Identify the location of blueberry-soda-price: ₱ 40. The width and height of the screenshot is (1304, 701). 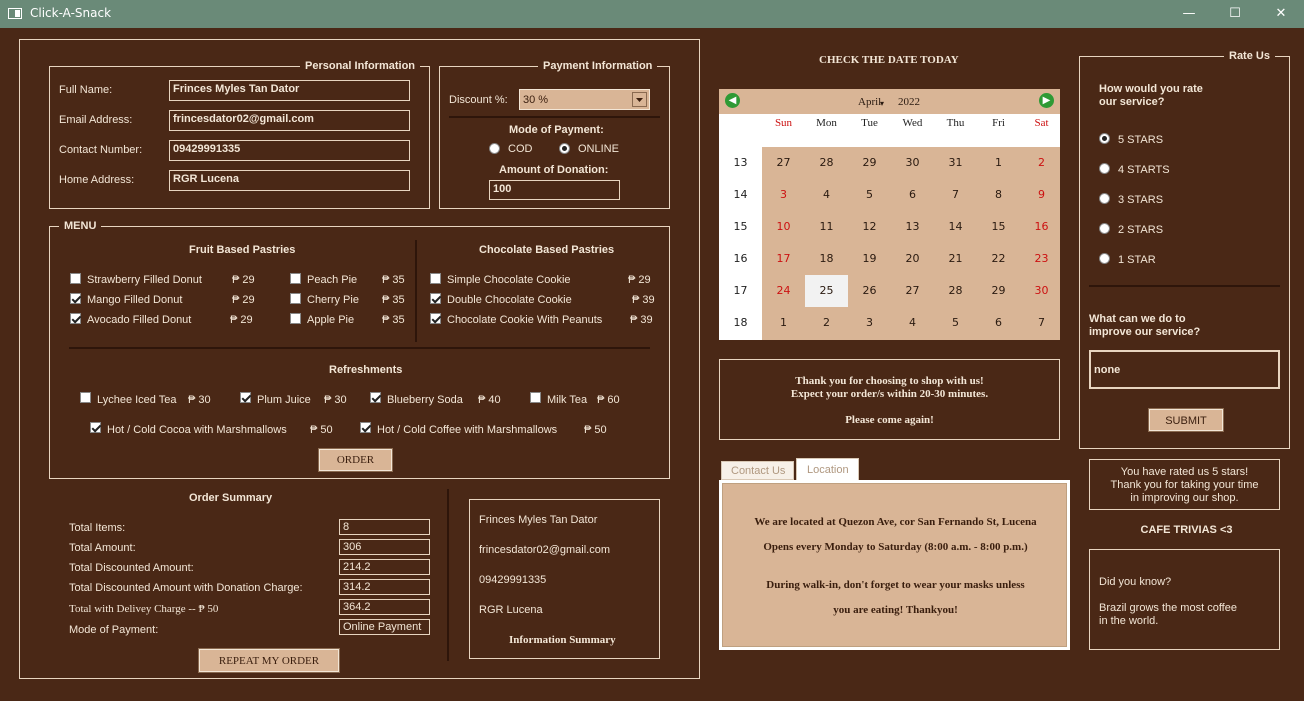
(489, 400).